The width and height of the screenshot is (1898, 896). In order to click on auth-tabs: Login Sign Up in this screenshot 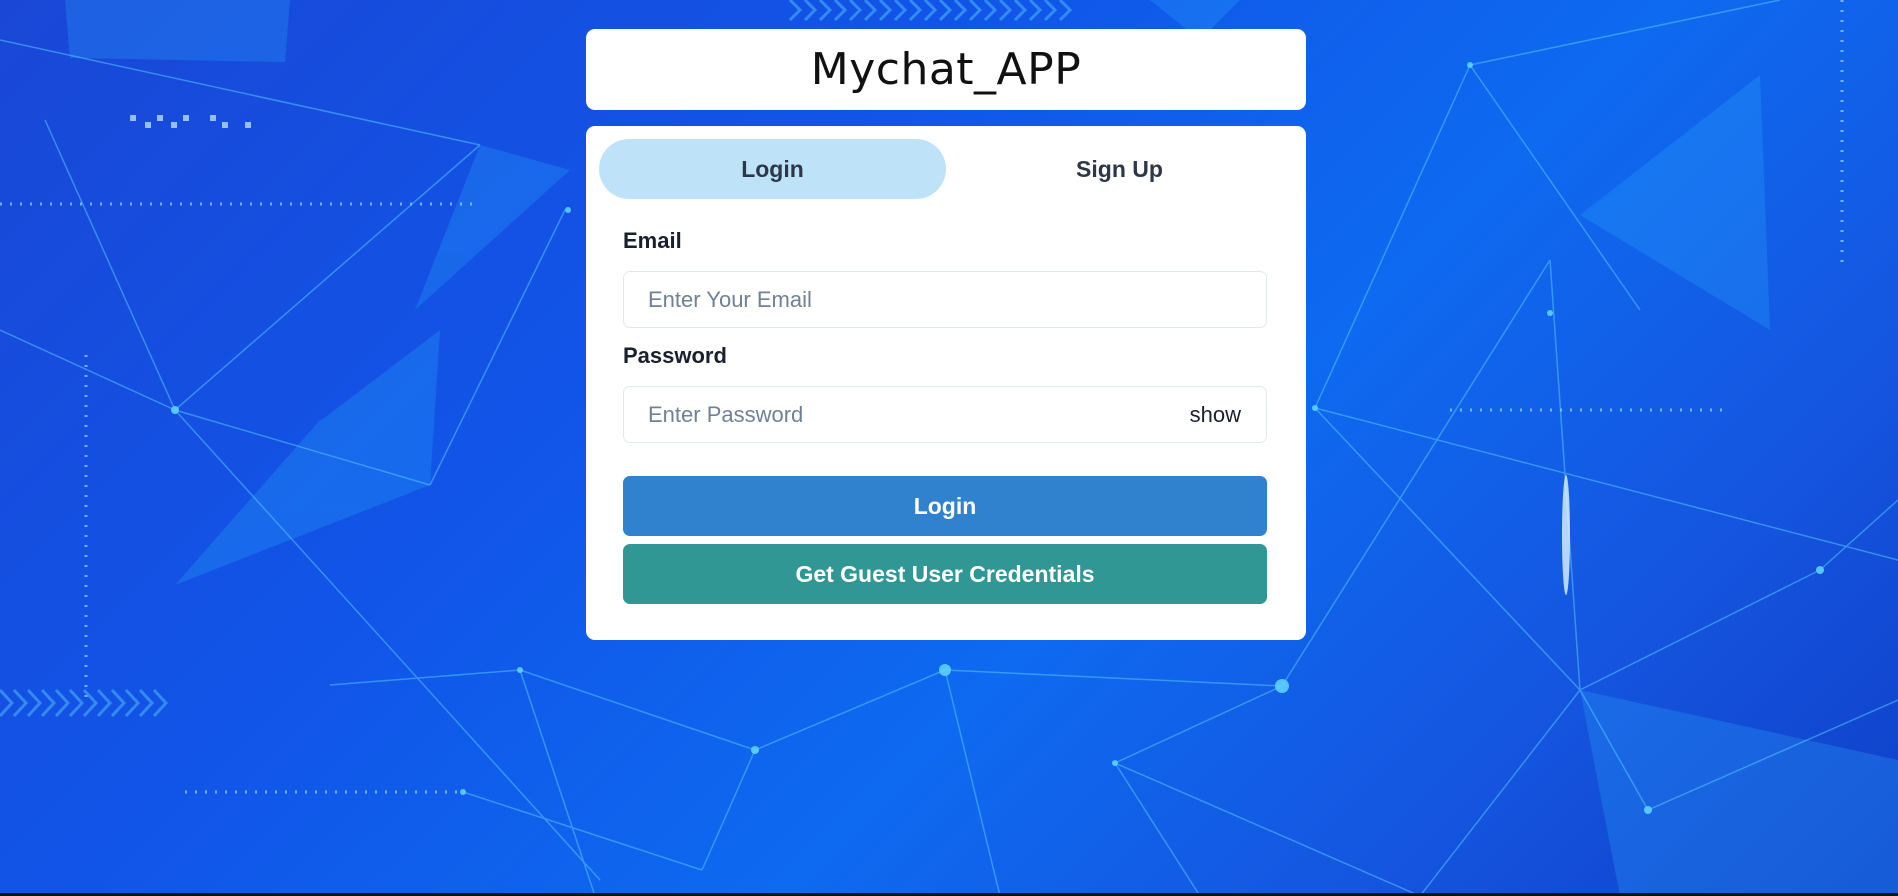, I will do `click(946, 169)`.